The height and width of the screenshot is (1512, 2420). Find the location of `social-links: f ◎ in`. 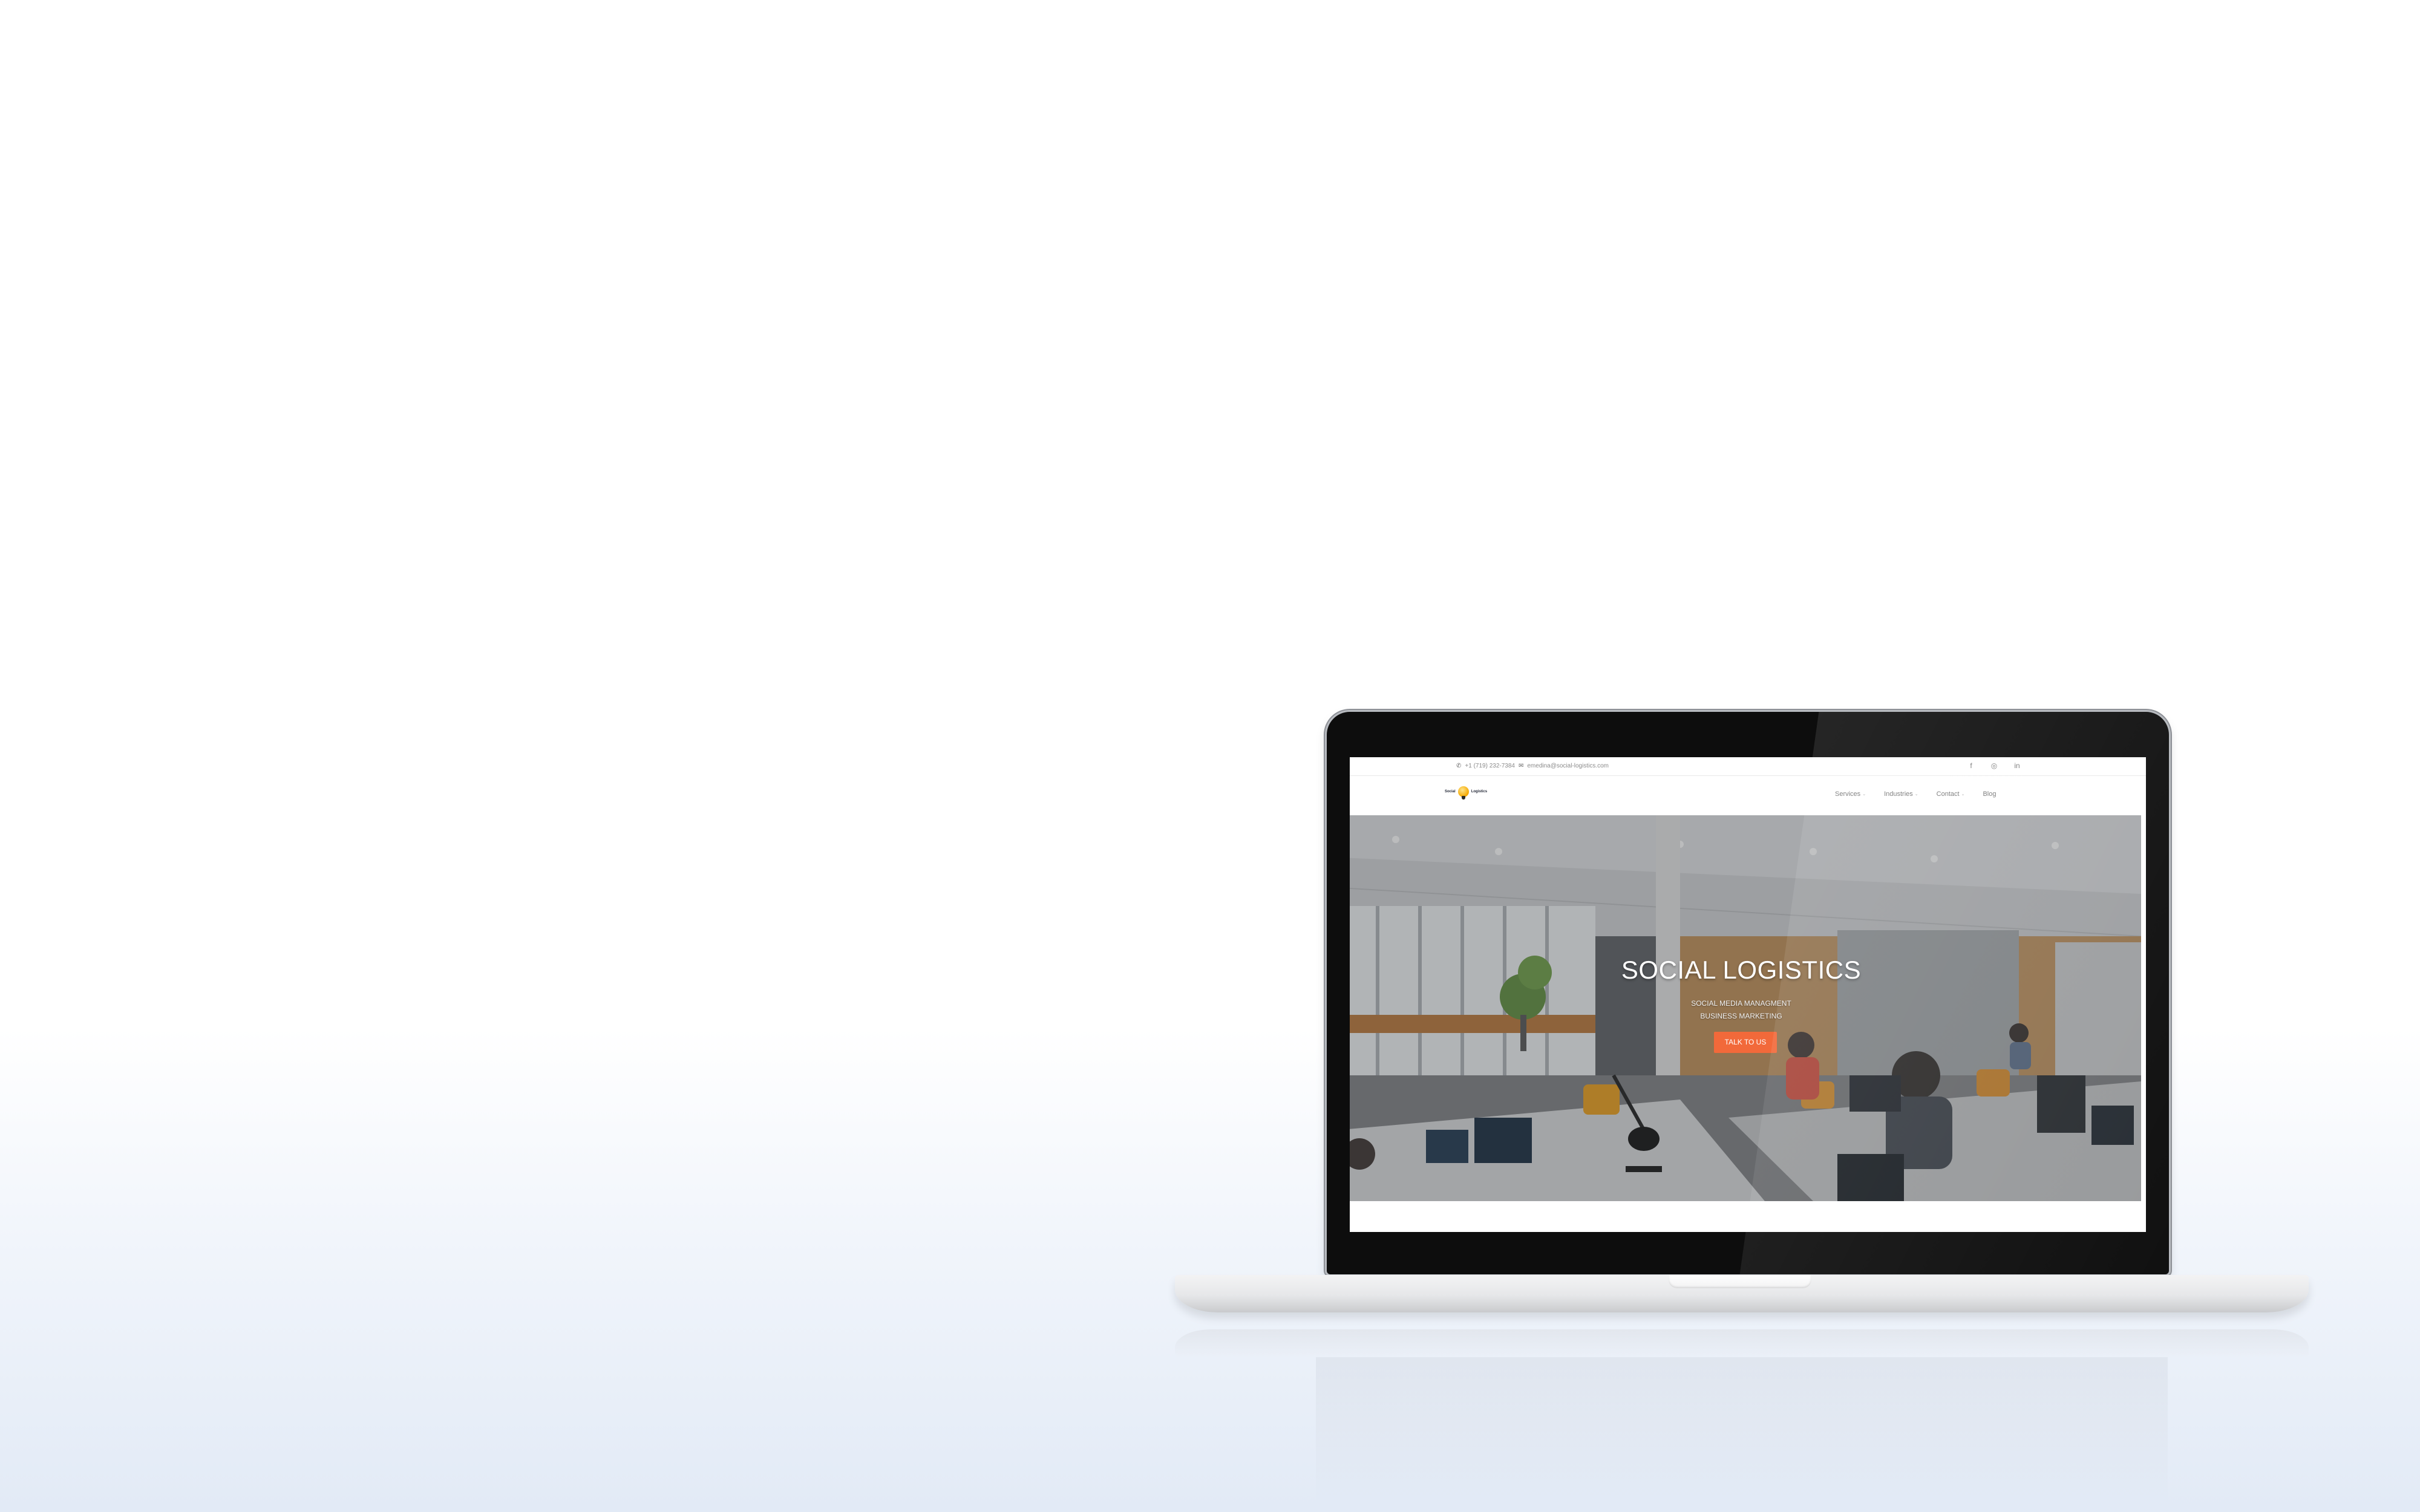

social-links: f ◎ in is located at coordinates (1994, 765).